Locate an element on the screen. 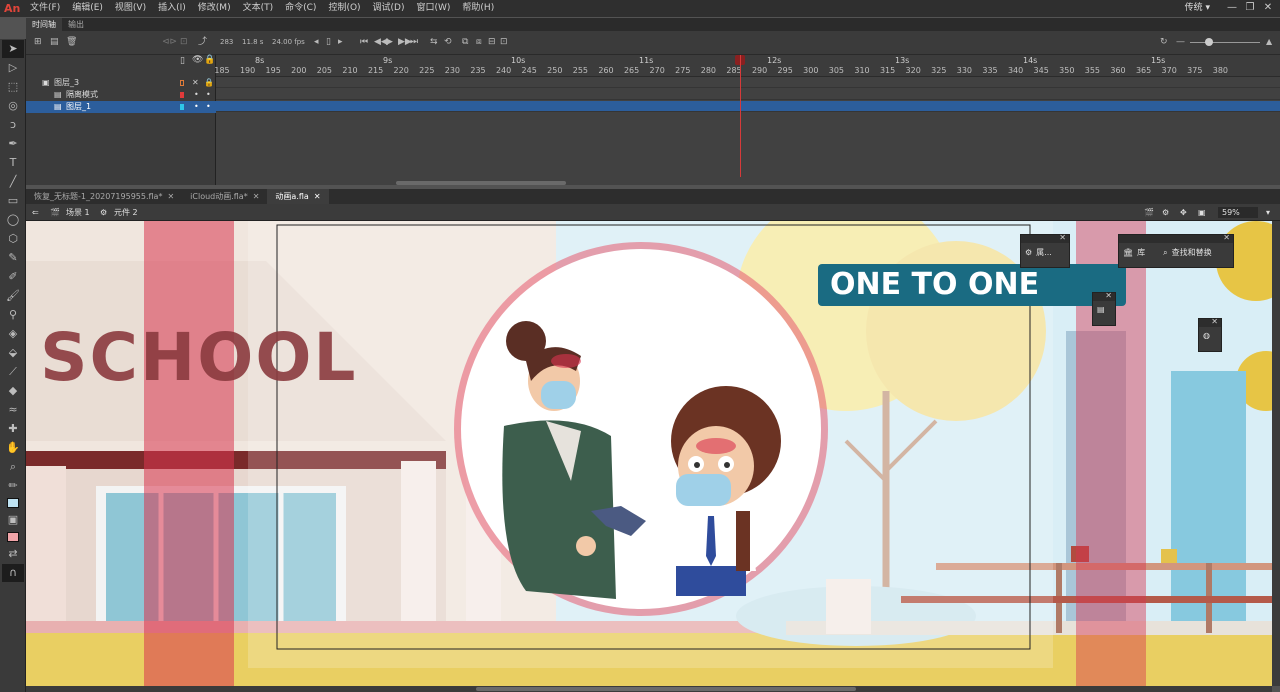 This screenshot has height=692, width=1280. stage-vertical-scrollbar is located at coordinates (1276, 453).